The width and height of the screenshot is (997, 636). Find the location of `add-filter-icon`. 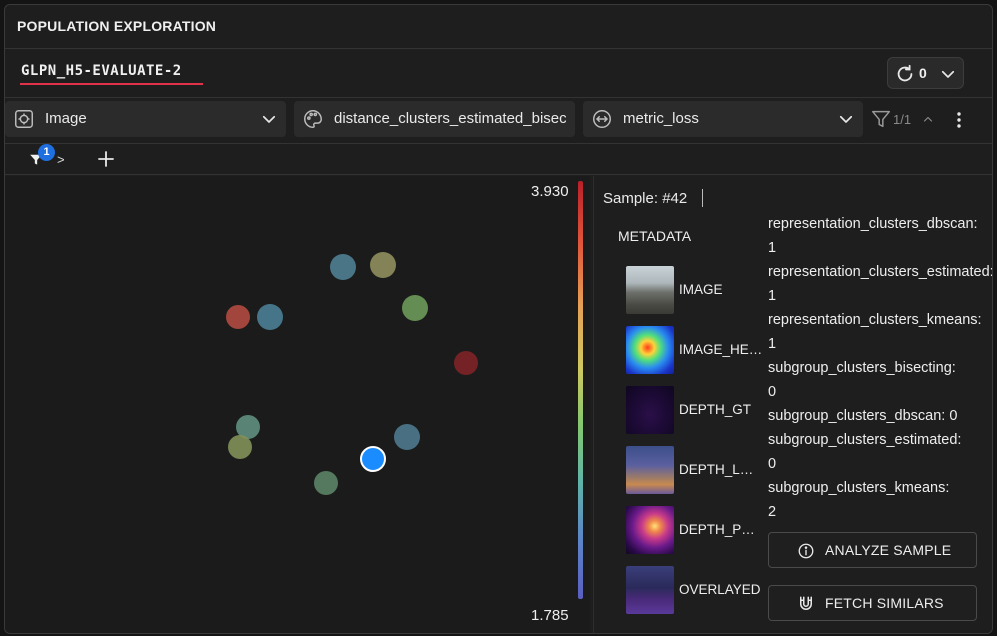

add-filter-icon is located at coordinates (106, 159).